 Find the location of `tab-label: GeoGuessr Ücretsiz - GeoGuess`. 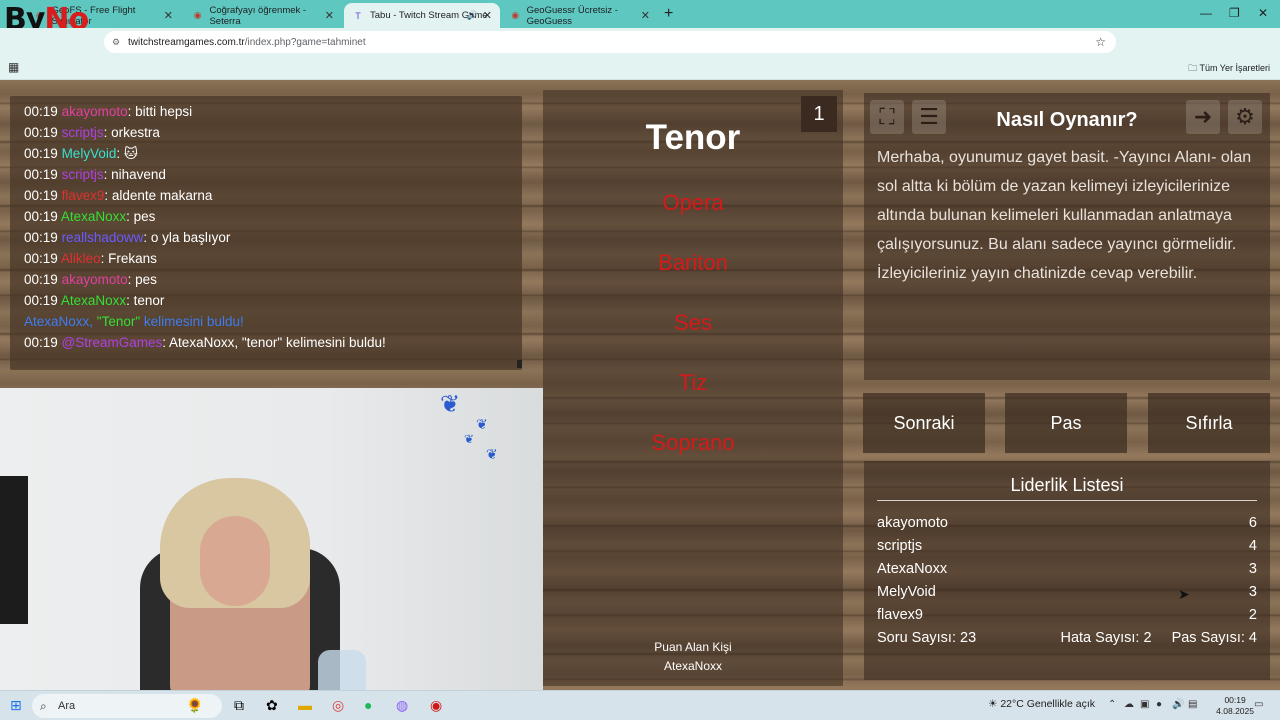

tab-label: GeoGuessr Ücretsiz - GeoGuess is located at coordinates (572, 15).